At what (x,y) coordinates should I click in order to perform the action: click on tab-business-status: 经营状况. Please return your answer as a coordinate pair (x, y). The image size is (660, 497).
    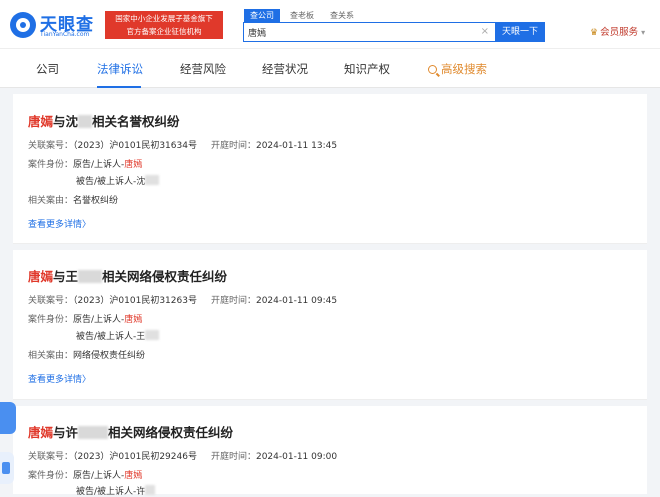
    Looking at the image, I should click on (285, 69).